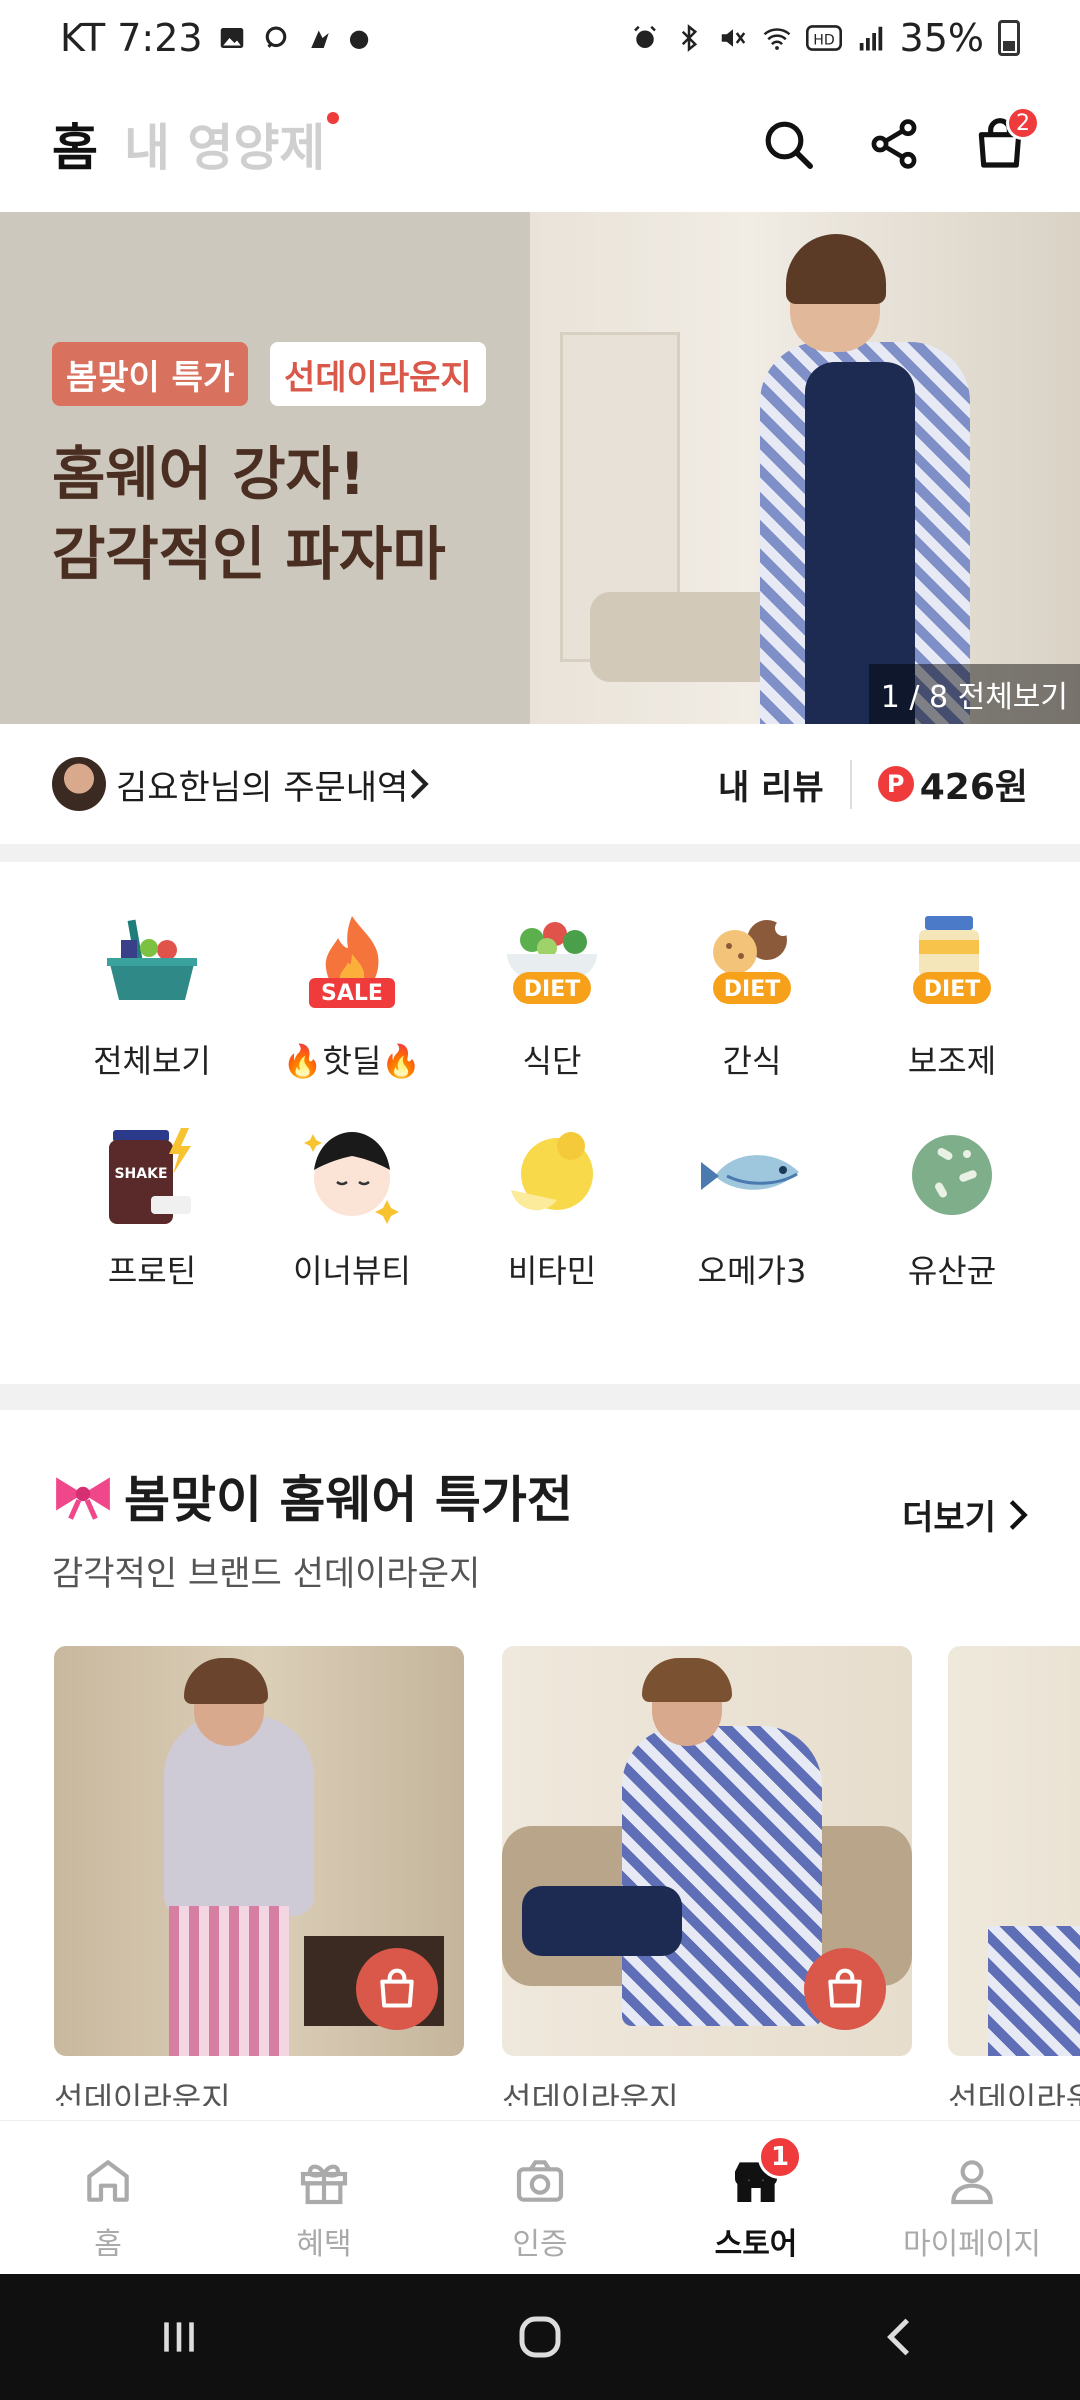 The height and width of the screenshot is (2400, 1080). I want to click on camera-icon, so click(540, 2181).